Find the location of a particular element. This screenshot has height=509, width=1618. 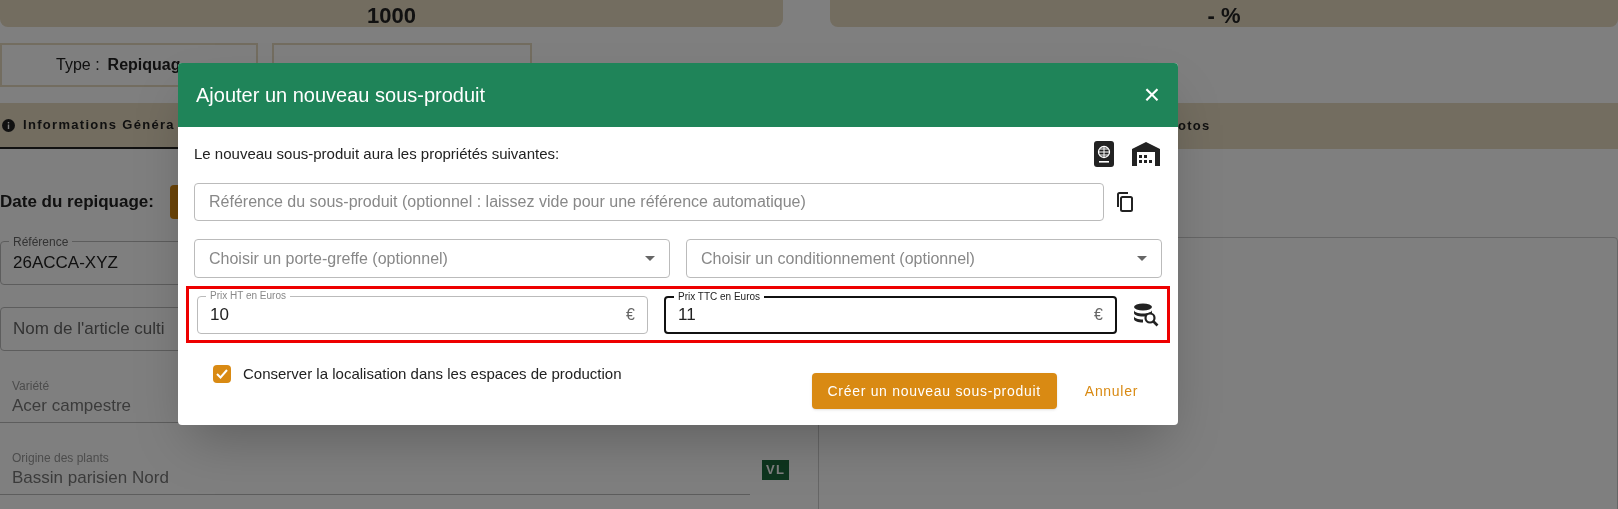

dialog-title: Ajouter un nouveau sous-produit is located at coordinates (341, 95).